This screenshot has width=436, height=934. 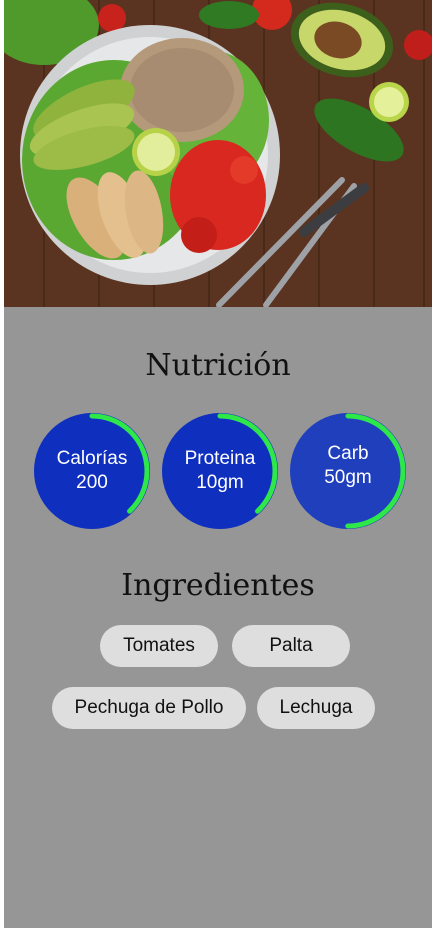 I want to click on protein-ring: Proteina 10gm, so click(x=220, y=471).